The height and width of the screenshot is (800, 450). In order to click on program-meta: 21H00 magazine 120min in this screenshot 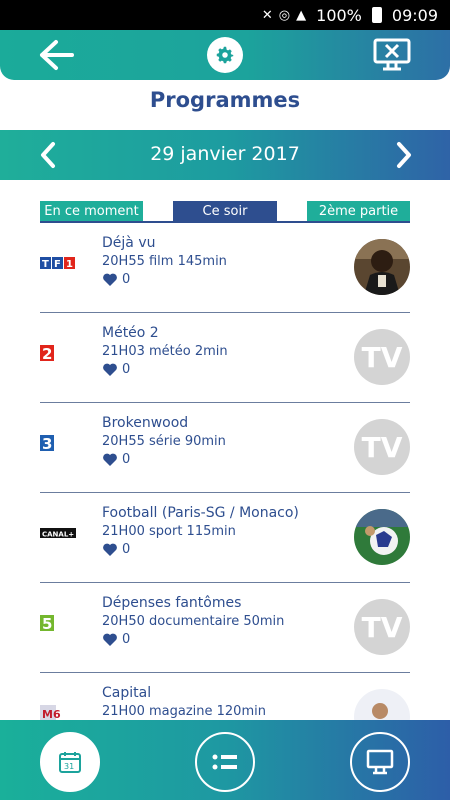, I will do `click(184, 711)`.